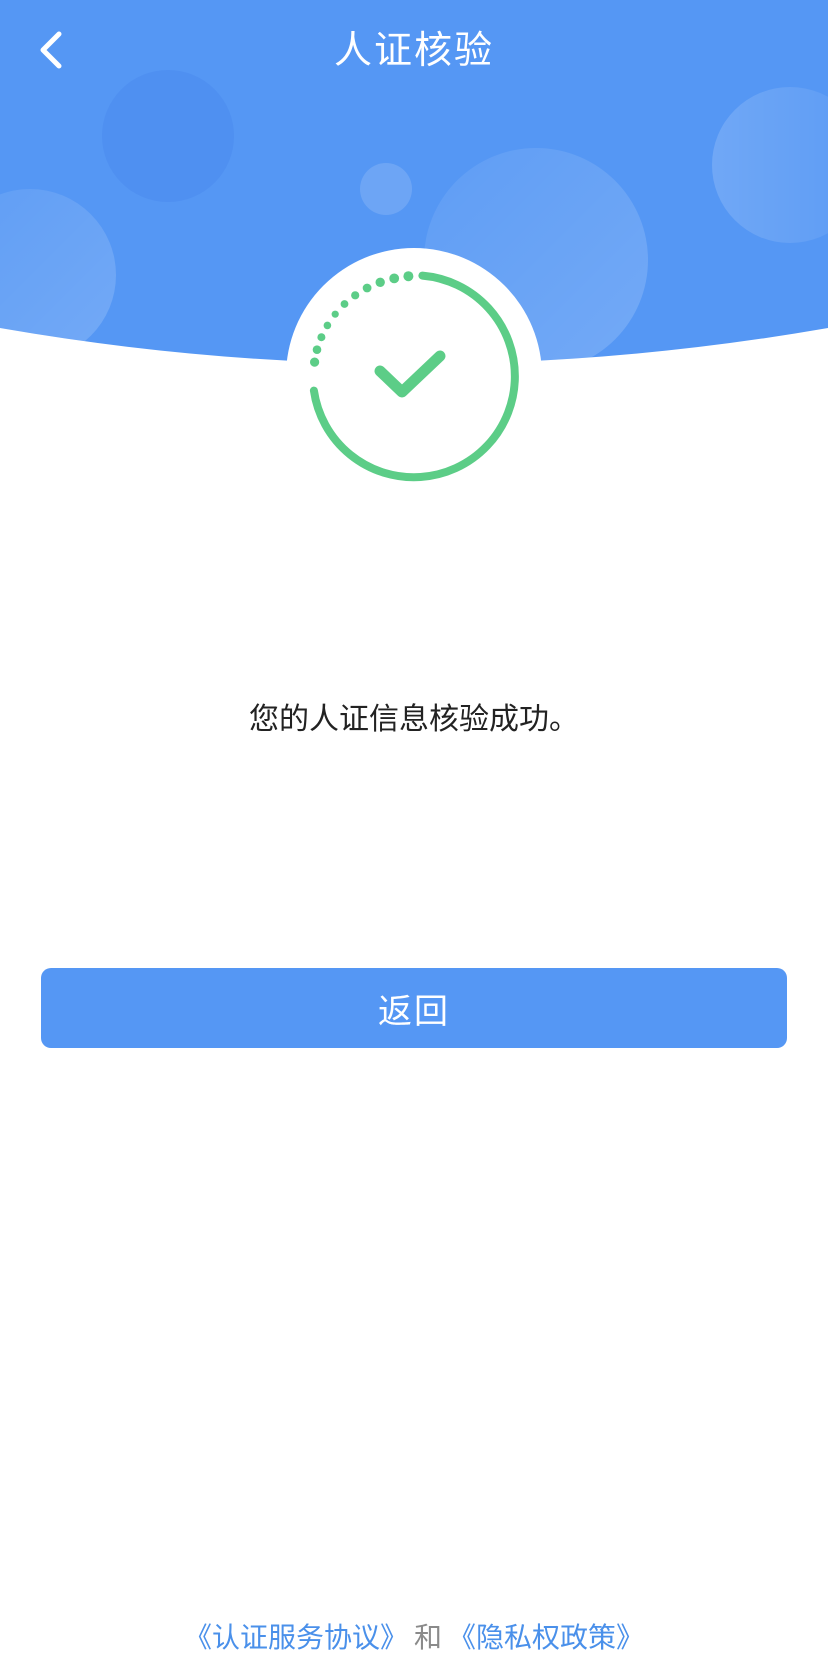  What do you see at coordinates (414, 376) in the screenshot?
I see `check-circle-icon` at bounding box center [414, 376].